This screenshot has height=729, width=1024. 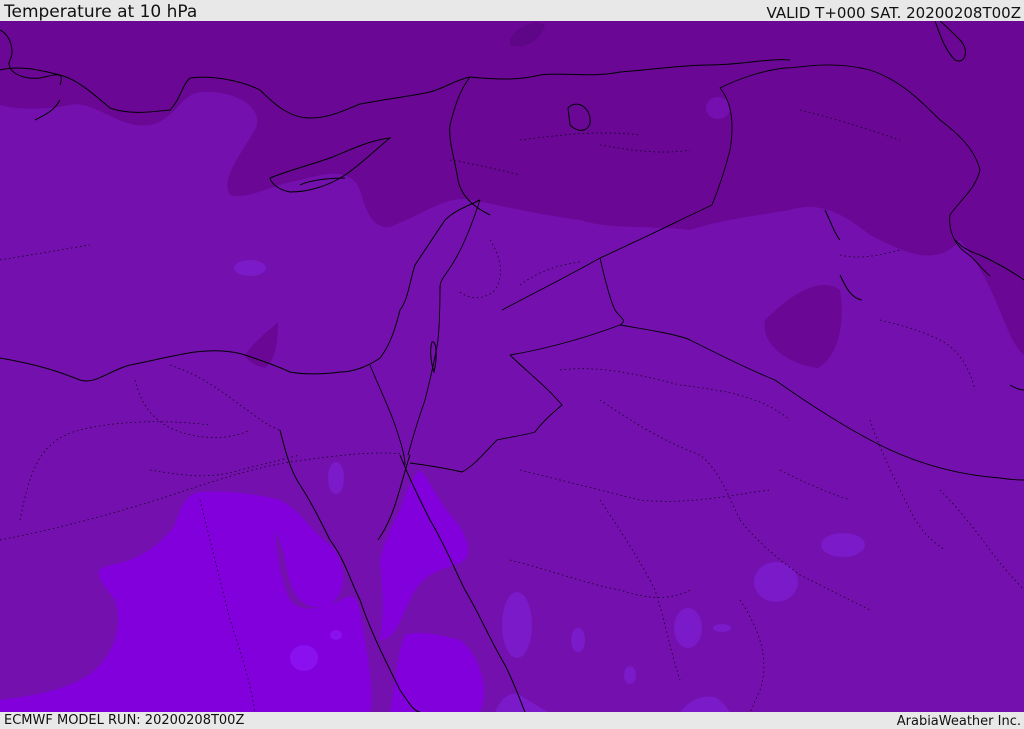 I want to click on model-run-label: ECMWF MODEL RUN: 20200208T00Z, so click(x=124, y=720).